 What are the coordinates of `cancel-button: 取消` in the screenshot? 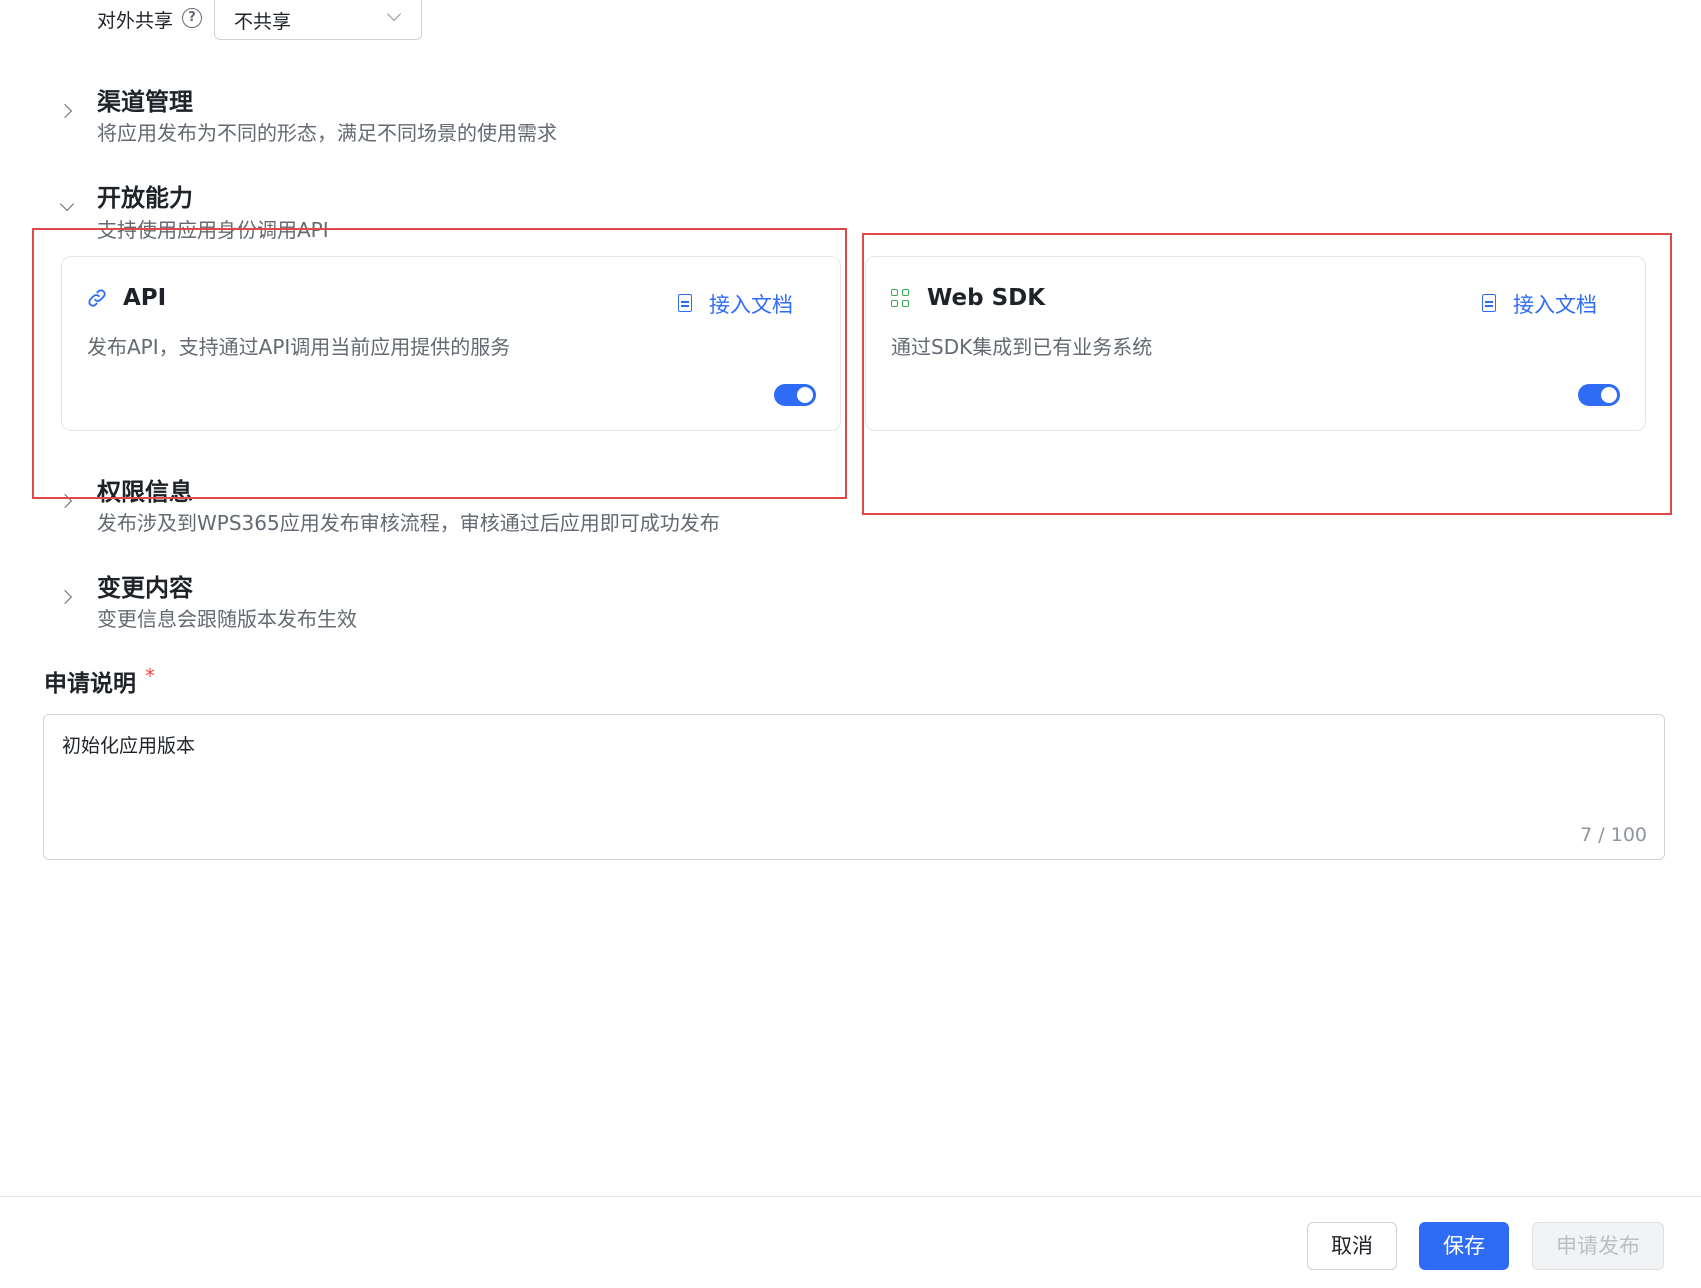 It's located at (1352, 1246).